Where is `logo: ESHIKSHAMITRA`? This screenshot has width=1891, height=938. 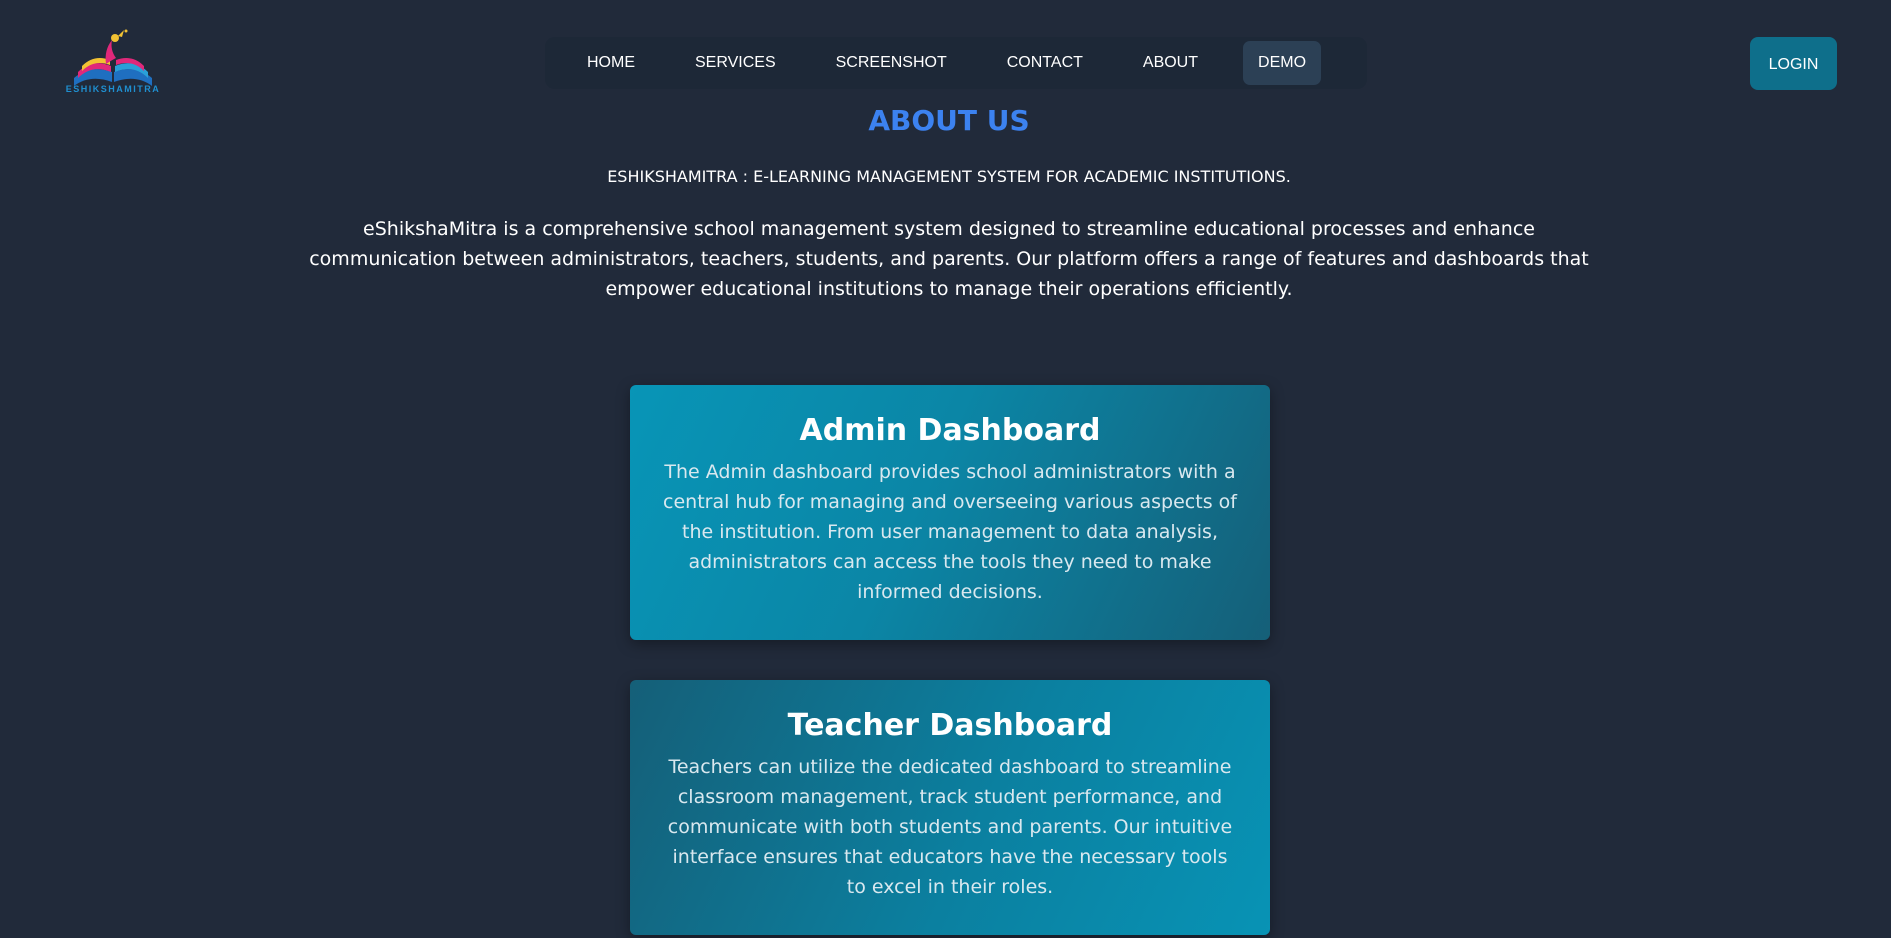 logo: ESHIKSHAMITRA is located at coordinates (113, 63).